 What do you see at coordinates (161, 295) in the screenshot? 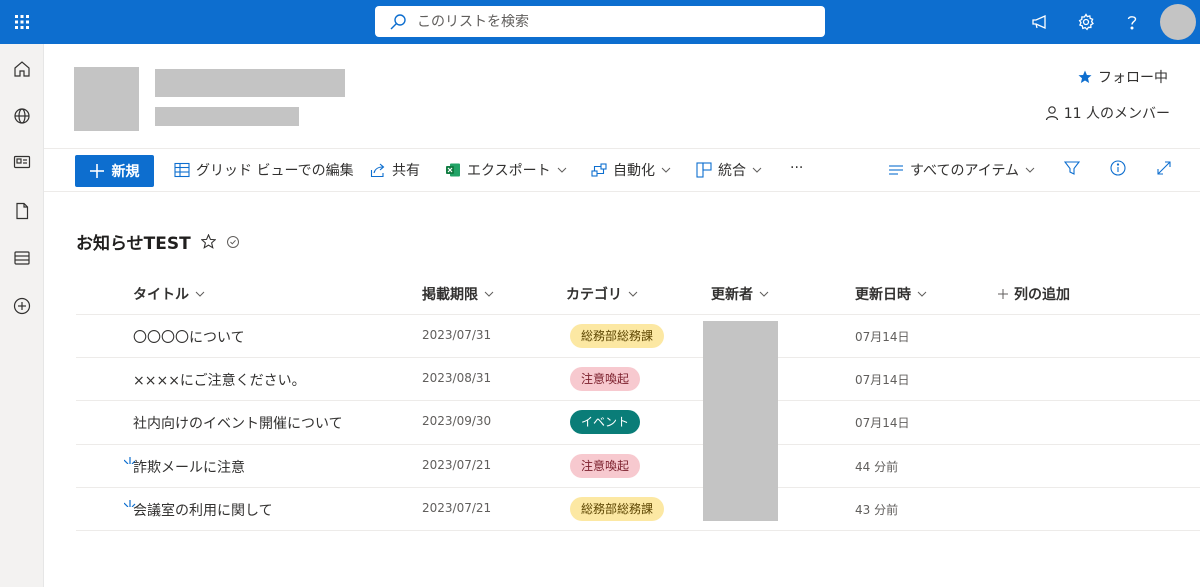
I see `column-title-label: タイトル` at bounding box center [161, 295].